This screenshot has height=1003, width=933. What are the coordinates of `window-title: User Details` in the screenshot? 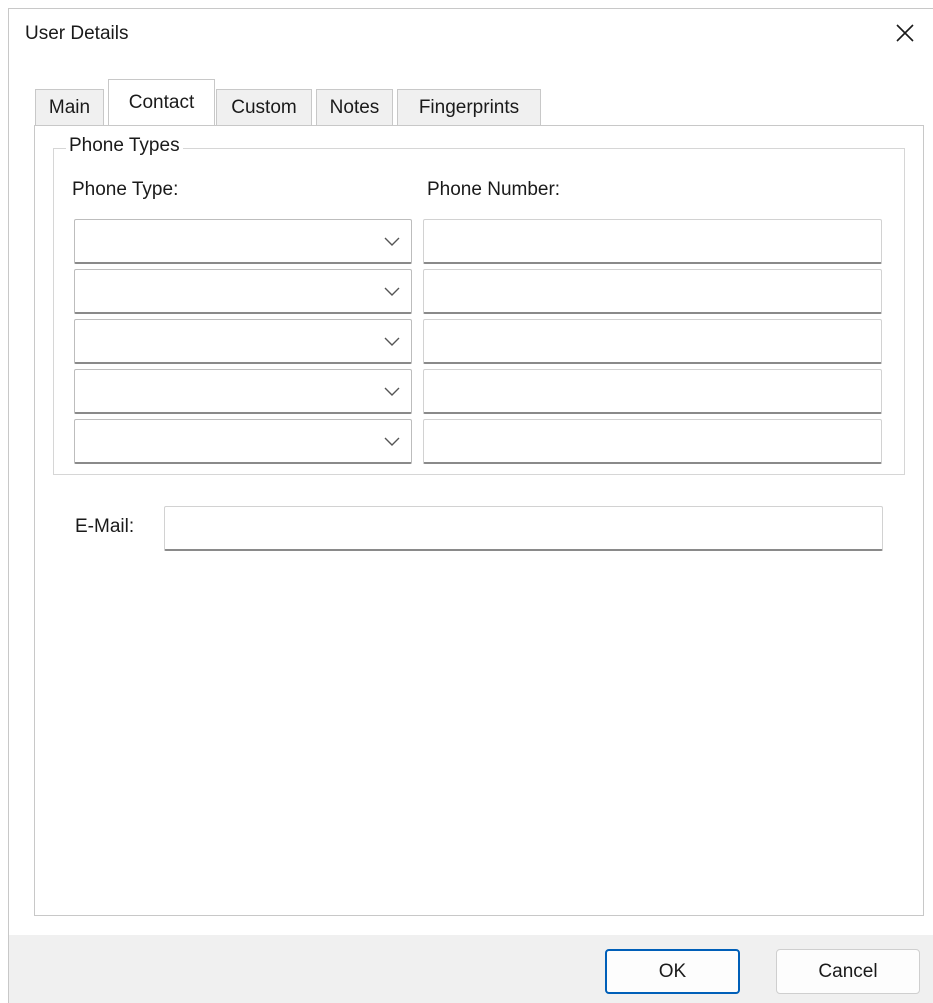 It's located at (77, 33).